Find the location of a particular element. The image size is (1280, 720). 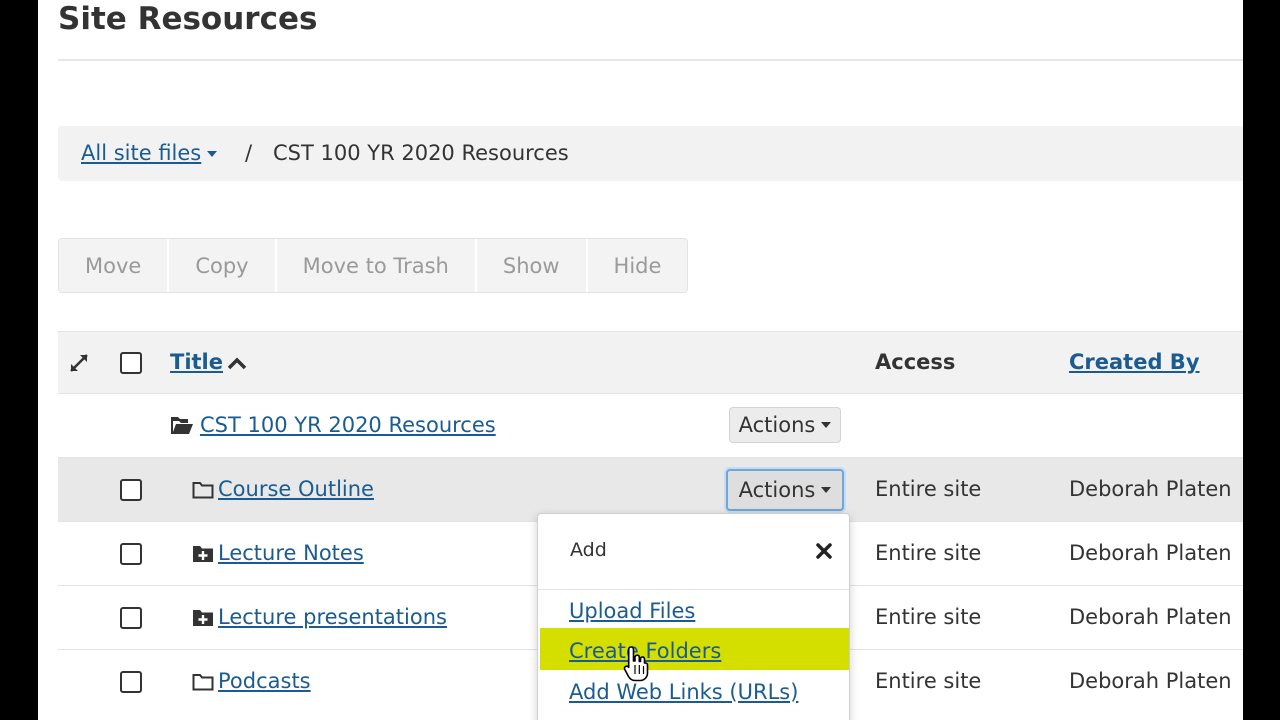

hide-button: Hide is located at coordinates (637, 265).